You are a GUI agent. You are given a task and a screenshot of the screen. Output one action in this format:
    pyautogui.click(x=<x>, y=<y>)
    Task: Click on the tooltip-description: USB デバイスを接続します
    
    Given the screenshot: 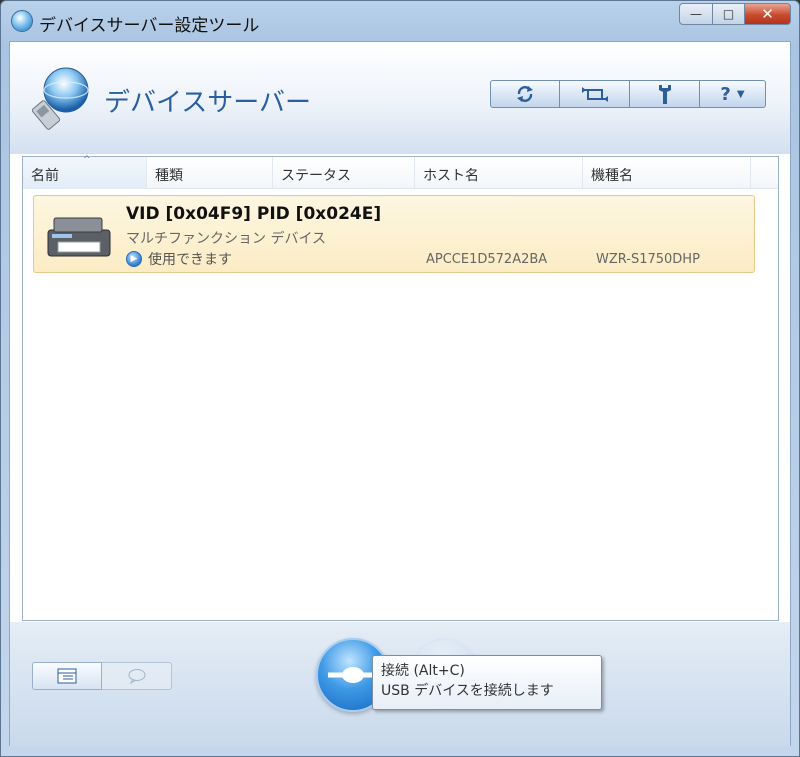 What is the action you would take?
    pyautogui.click(x=467, y=691)
    